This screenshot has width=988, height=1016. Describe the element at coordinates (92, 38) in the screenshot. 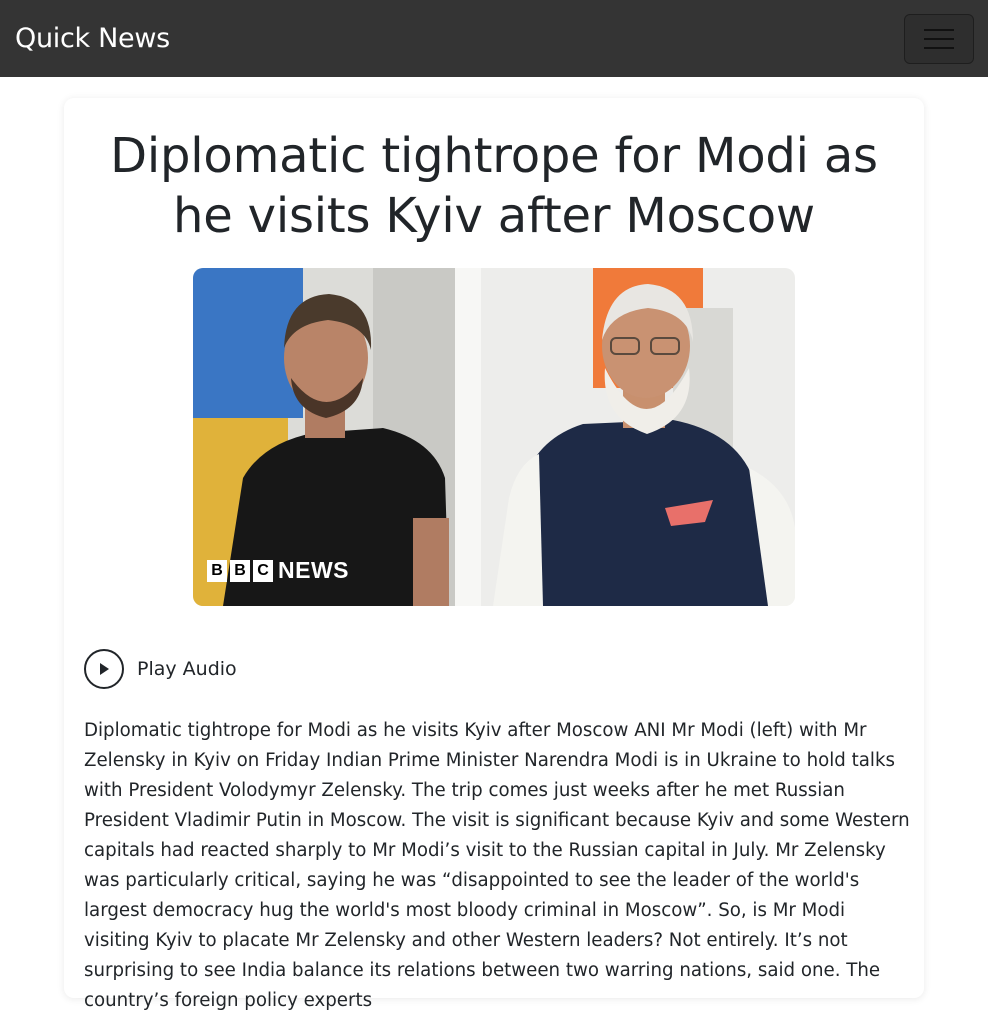

I see `brand-link: Quick News` at that location.